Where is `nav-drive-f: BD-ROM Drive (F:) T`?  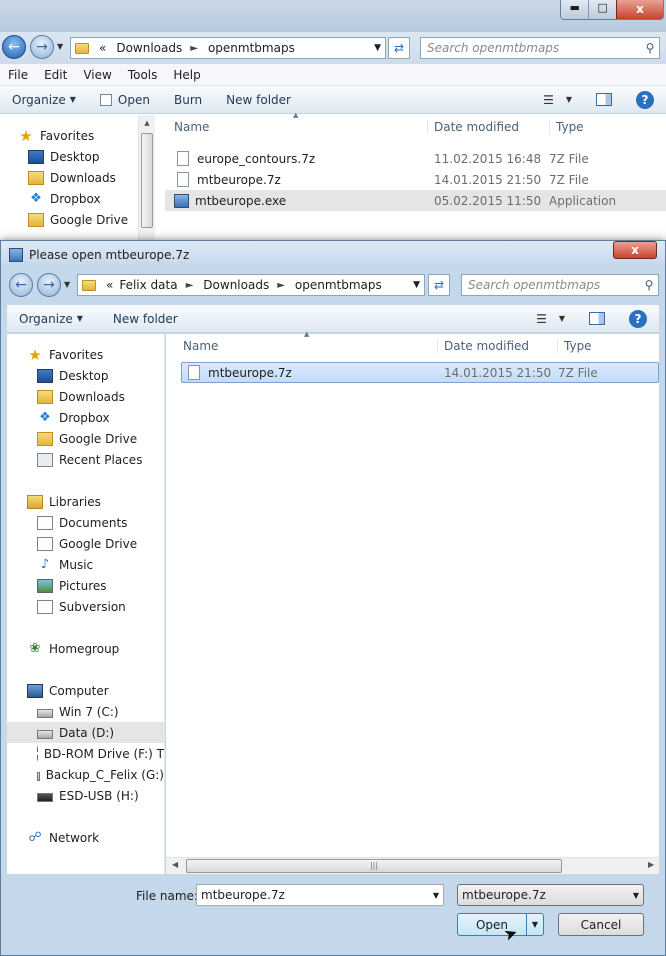
nav-drive-f: BD-ROM Drive (F:) T is located at coordinates (85, 753).